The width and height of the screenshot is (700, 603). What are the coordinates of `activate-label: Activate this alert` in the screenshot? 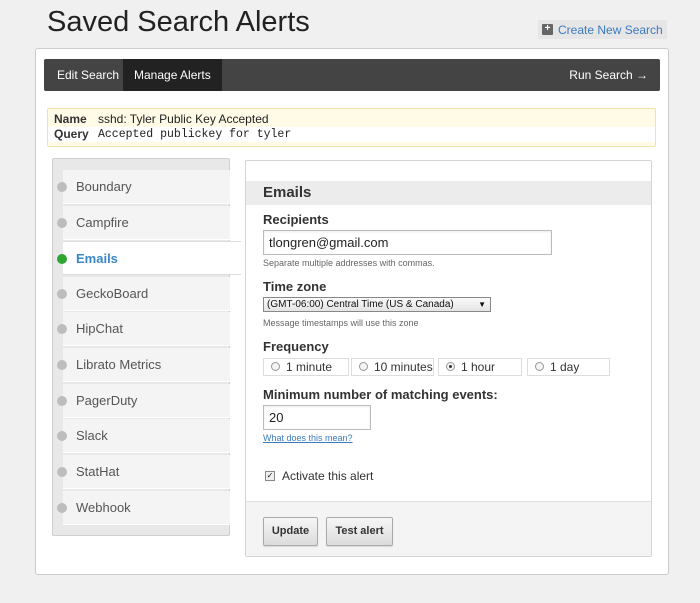 It's located at (328, 476).